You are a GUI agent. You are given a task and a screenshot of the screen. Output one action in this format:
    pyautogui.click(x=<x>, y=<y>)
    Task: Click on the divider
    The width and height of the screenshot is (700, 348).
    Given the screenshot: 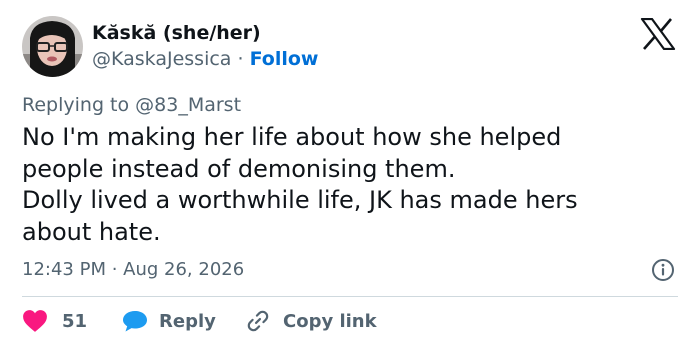 What is the action you would take?
    pyautogui.click(x=350, y=296)
    